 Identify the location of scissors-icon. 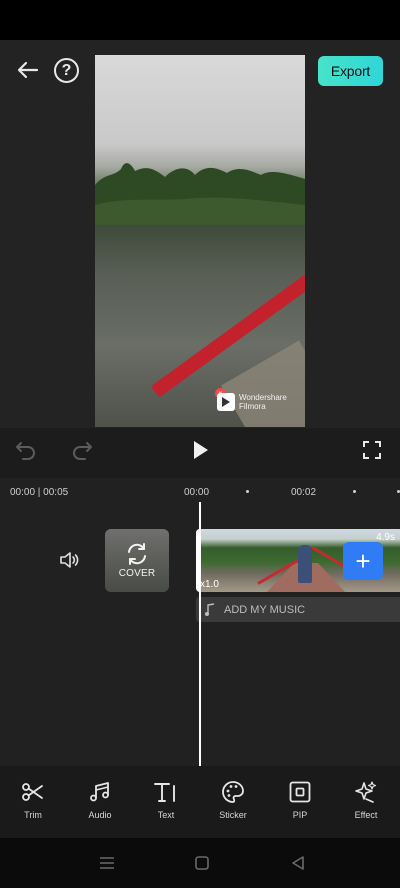
(32, 792).